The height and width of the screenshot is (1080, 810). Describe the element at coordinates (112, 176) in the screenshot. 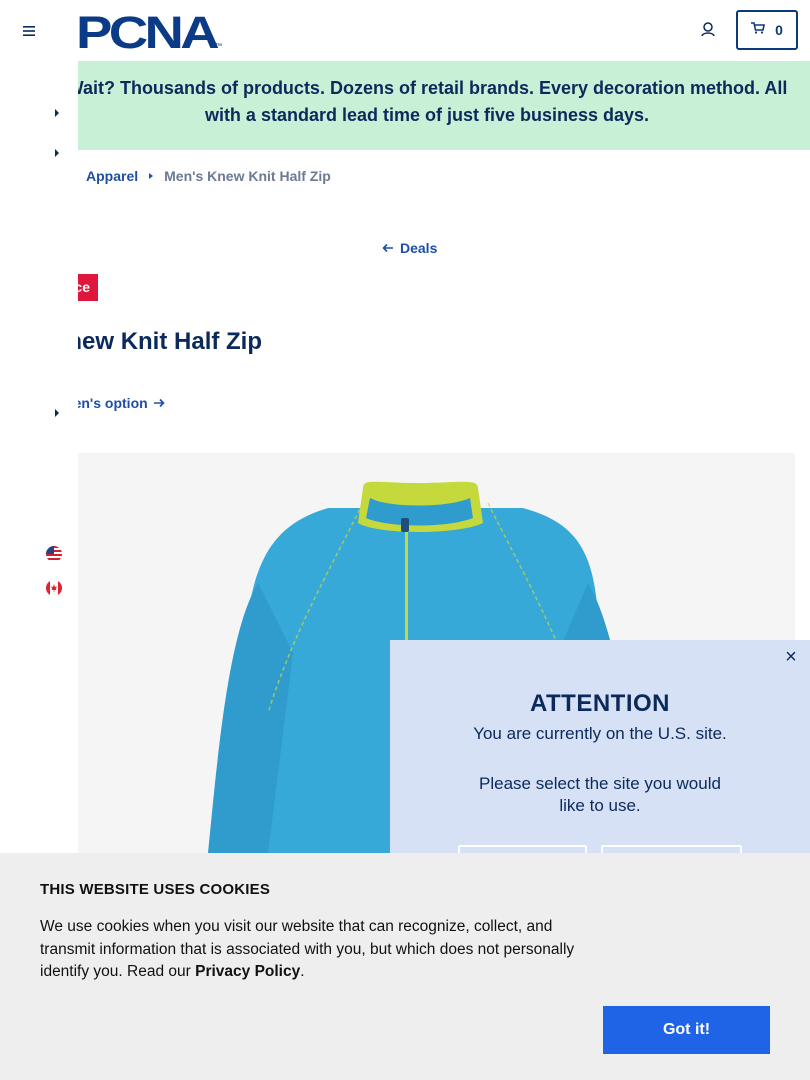

I see `breadcrumb-apparel: Apparel` at that location.